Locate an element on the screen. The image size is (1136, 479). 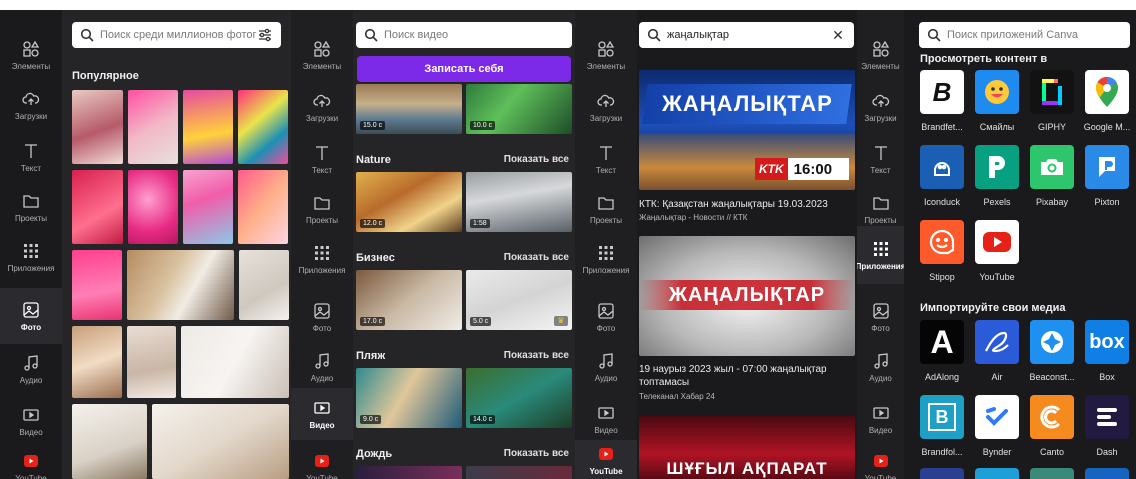
video-thumbnail: 14.0 с is located at coordinates (519, 398).